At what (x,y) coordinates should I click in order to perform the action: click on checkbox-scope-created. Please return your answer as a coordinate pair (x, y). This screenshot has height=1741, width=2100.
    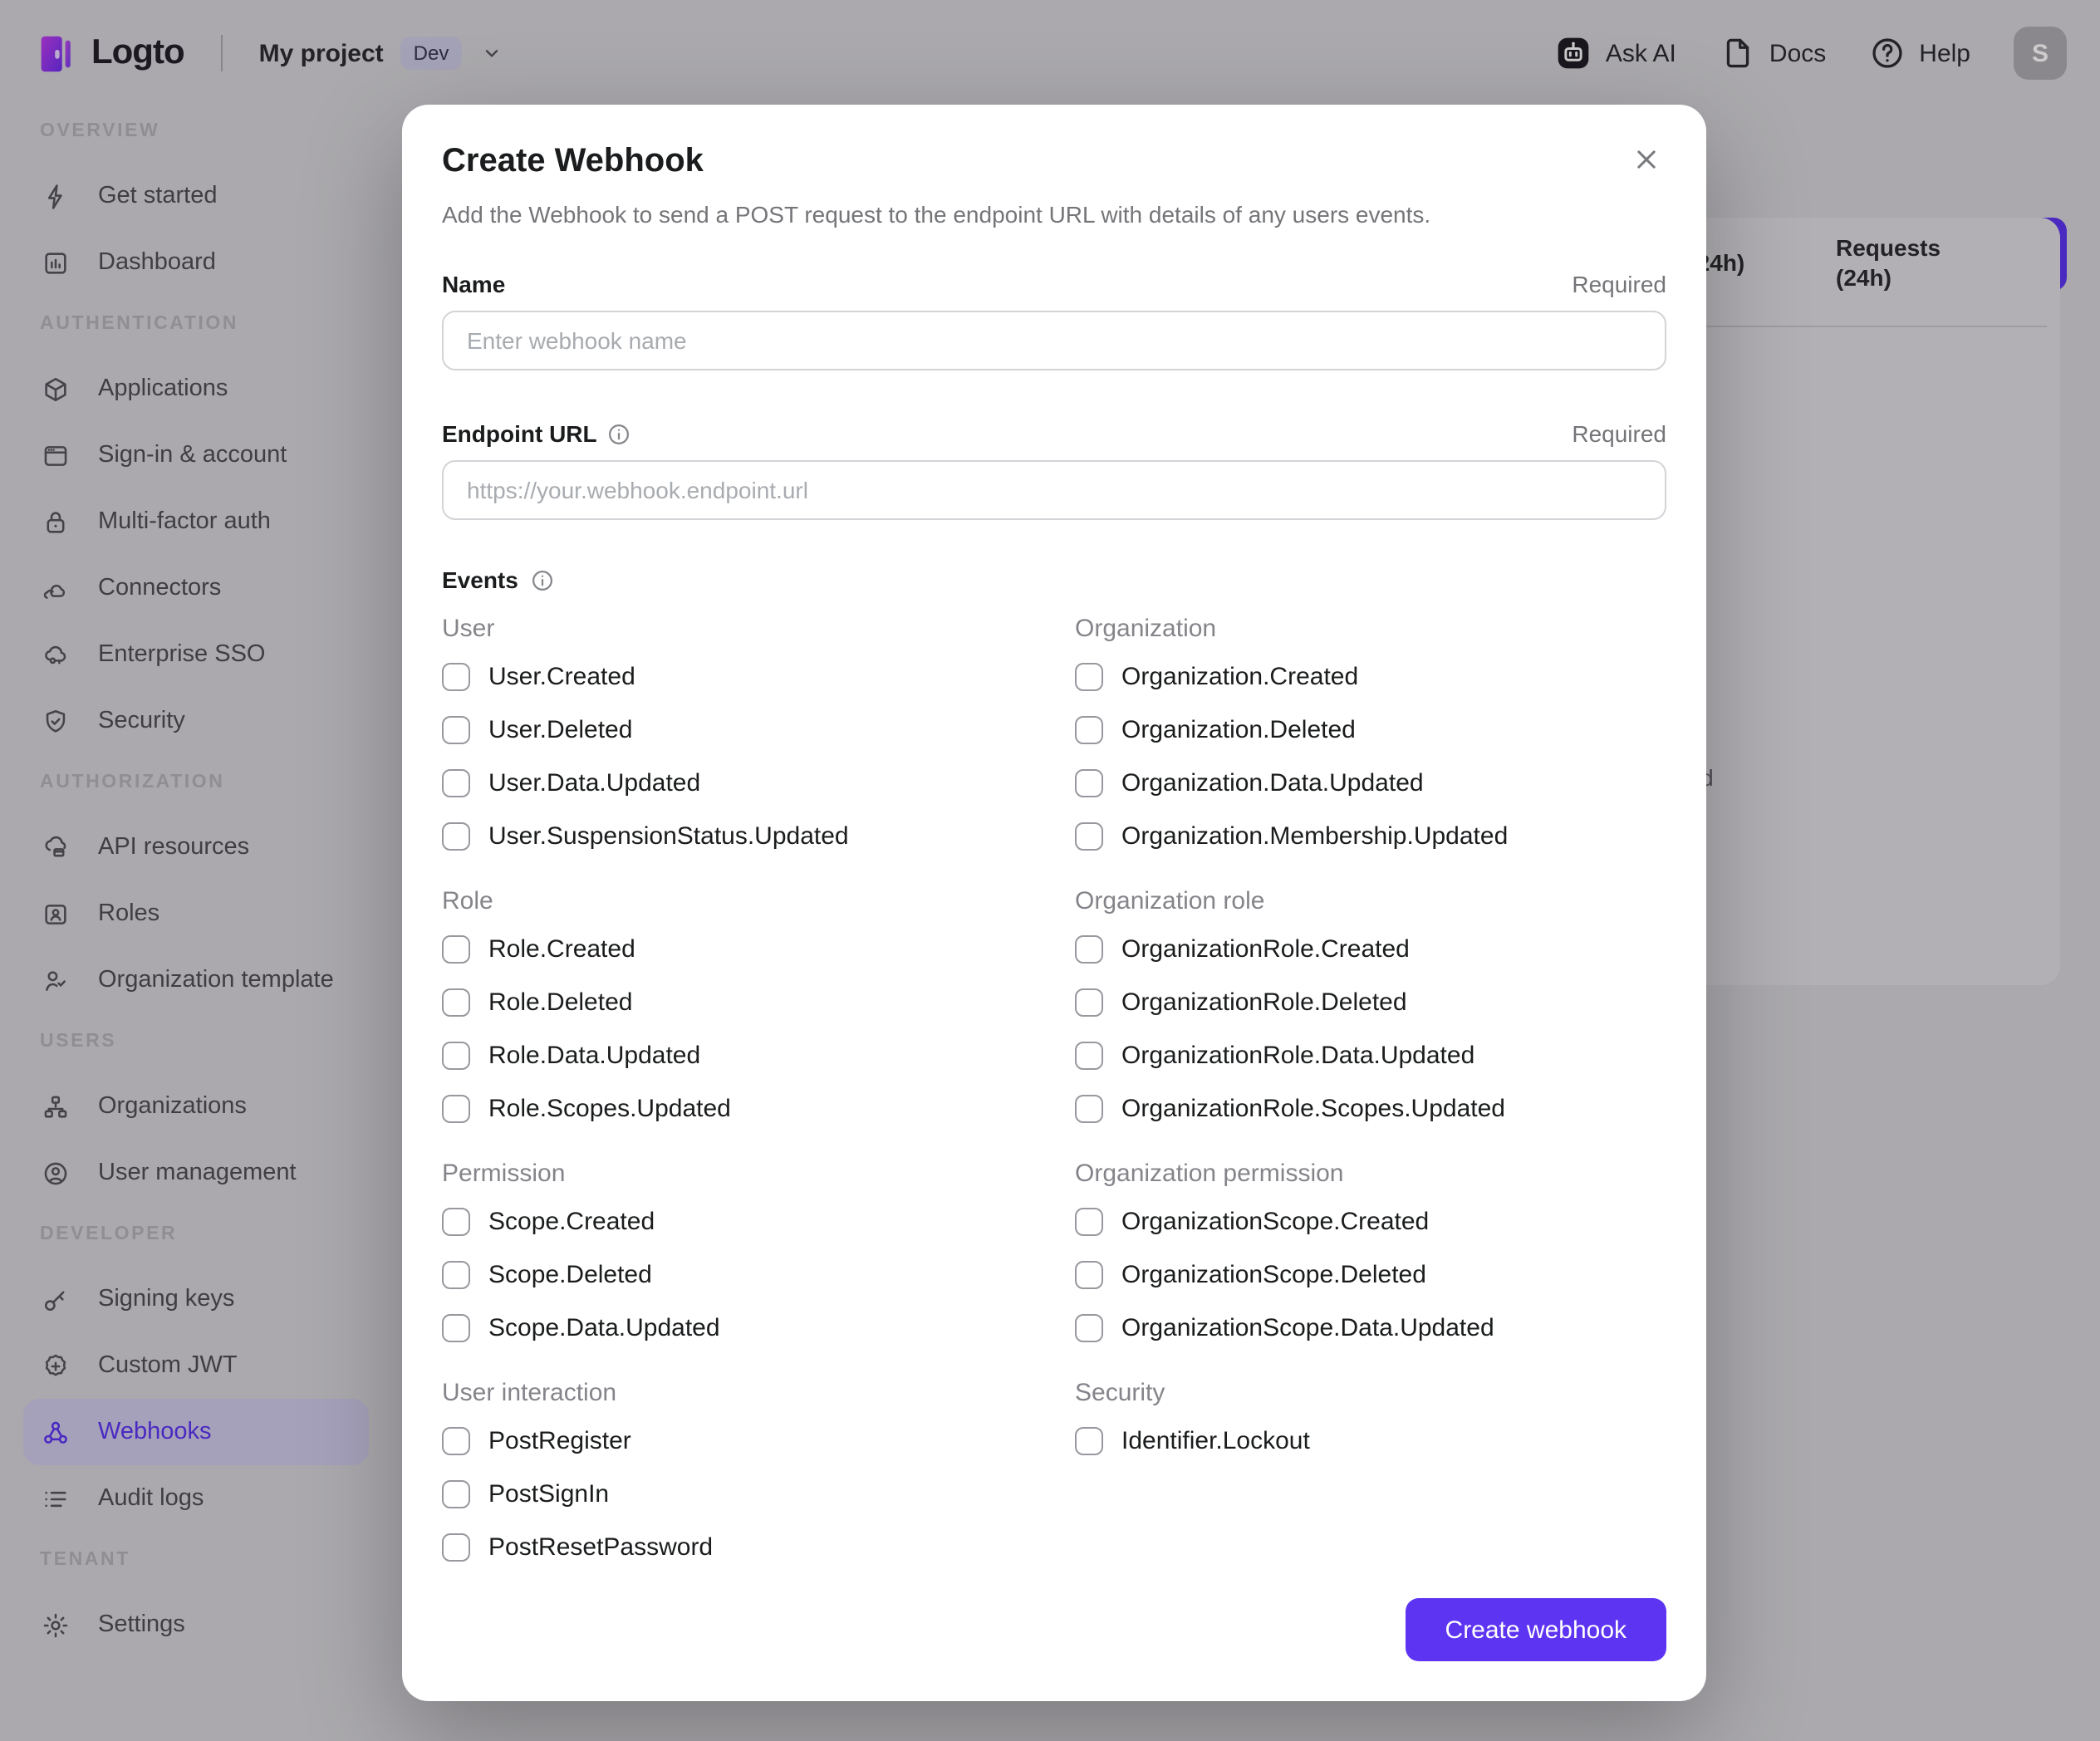
    Looking at the image, I should click on (456, 1221).